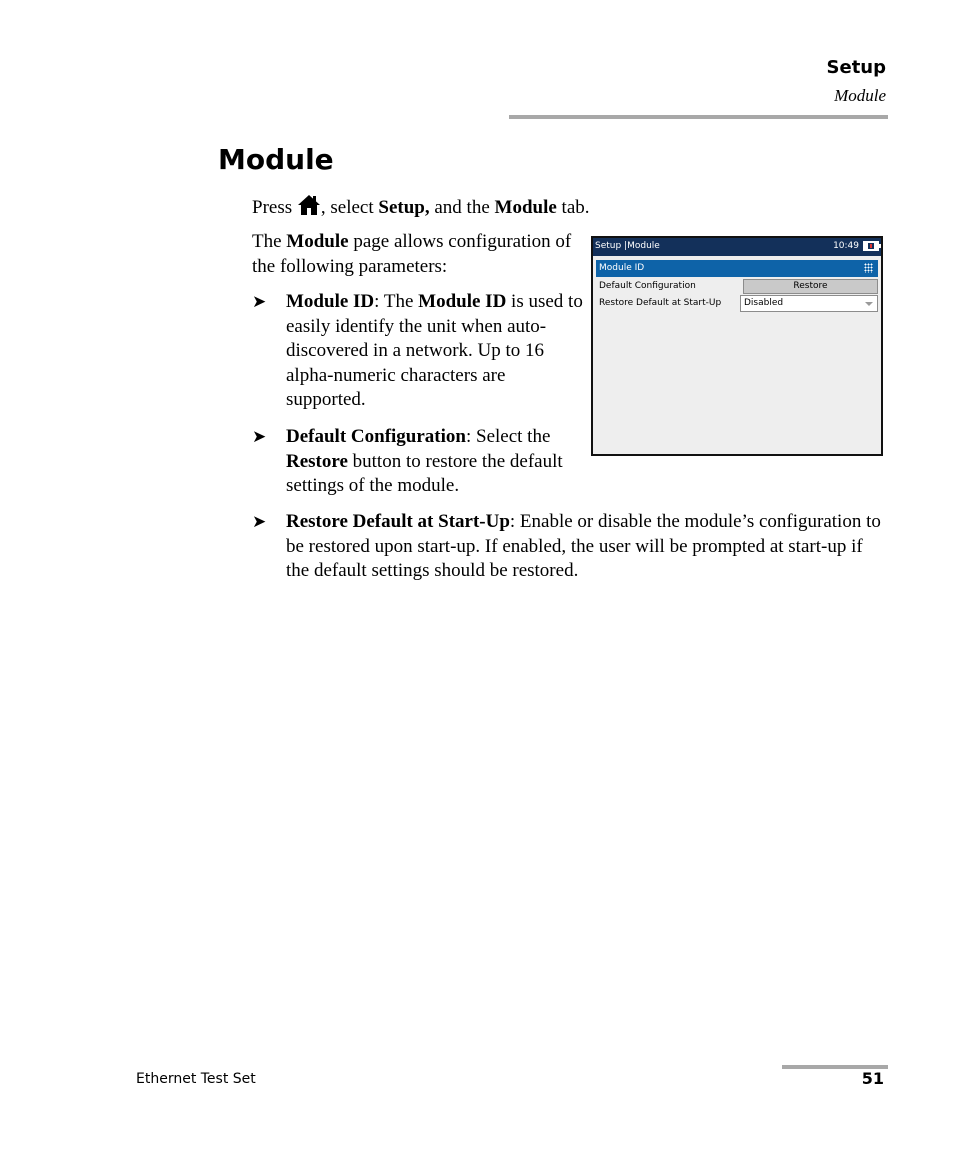 The image size is (954, 1159). What do you see at coordinates (737, 268) in the screenshot?
I see `module-id-row: Module ID` at bounding box center [737, 268].